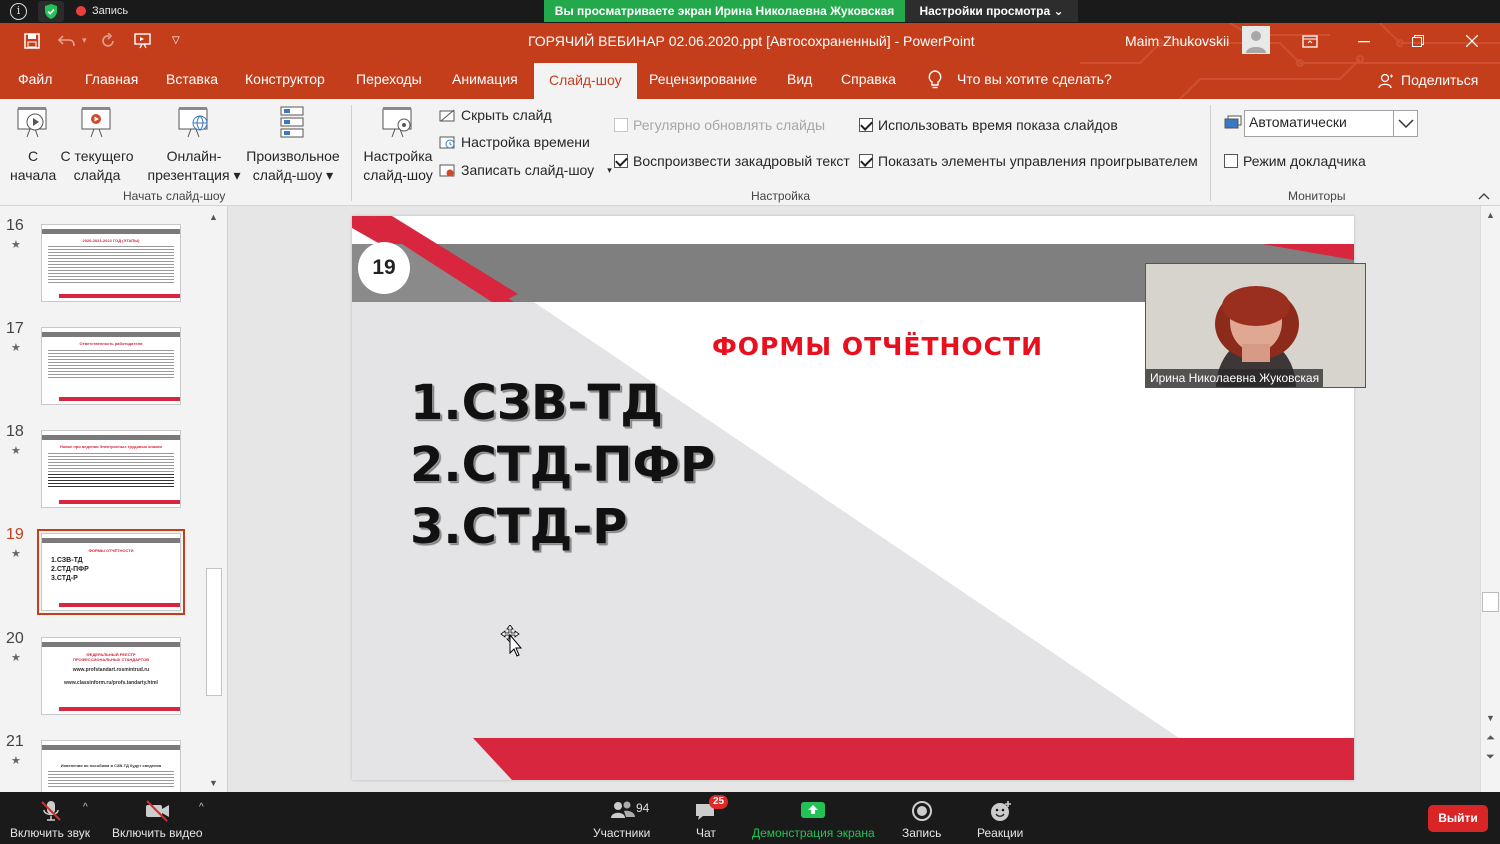 The height and width of the screenshot is (844, 1500). I want to click on play-from-current-icon, so click(96, 122).